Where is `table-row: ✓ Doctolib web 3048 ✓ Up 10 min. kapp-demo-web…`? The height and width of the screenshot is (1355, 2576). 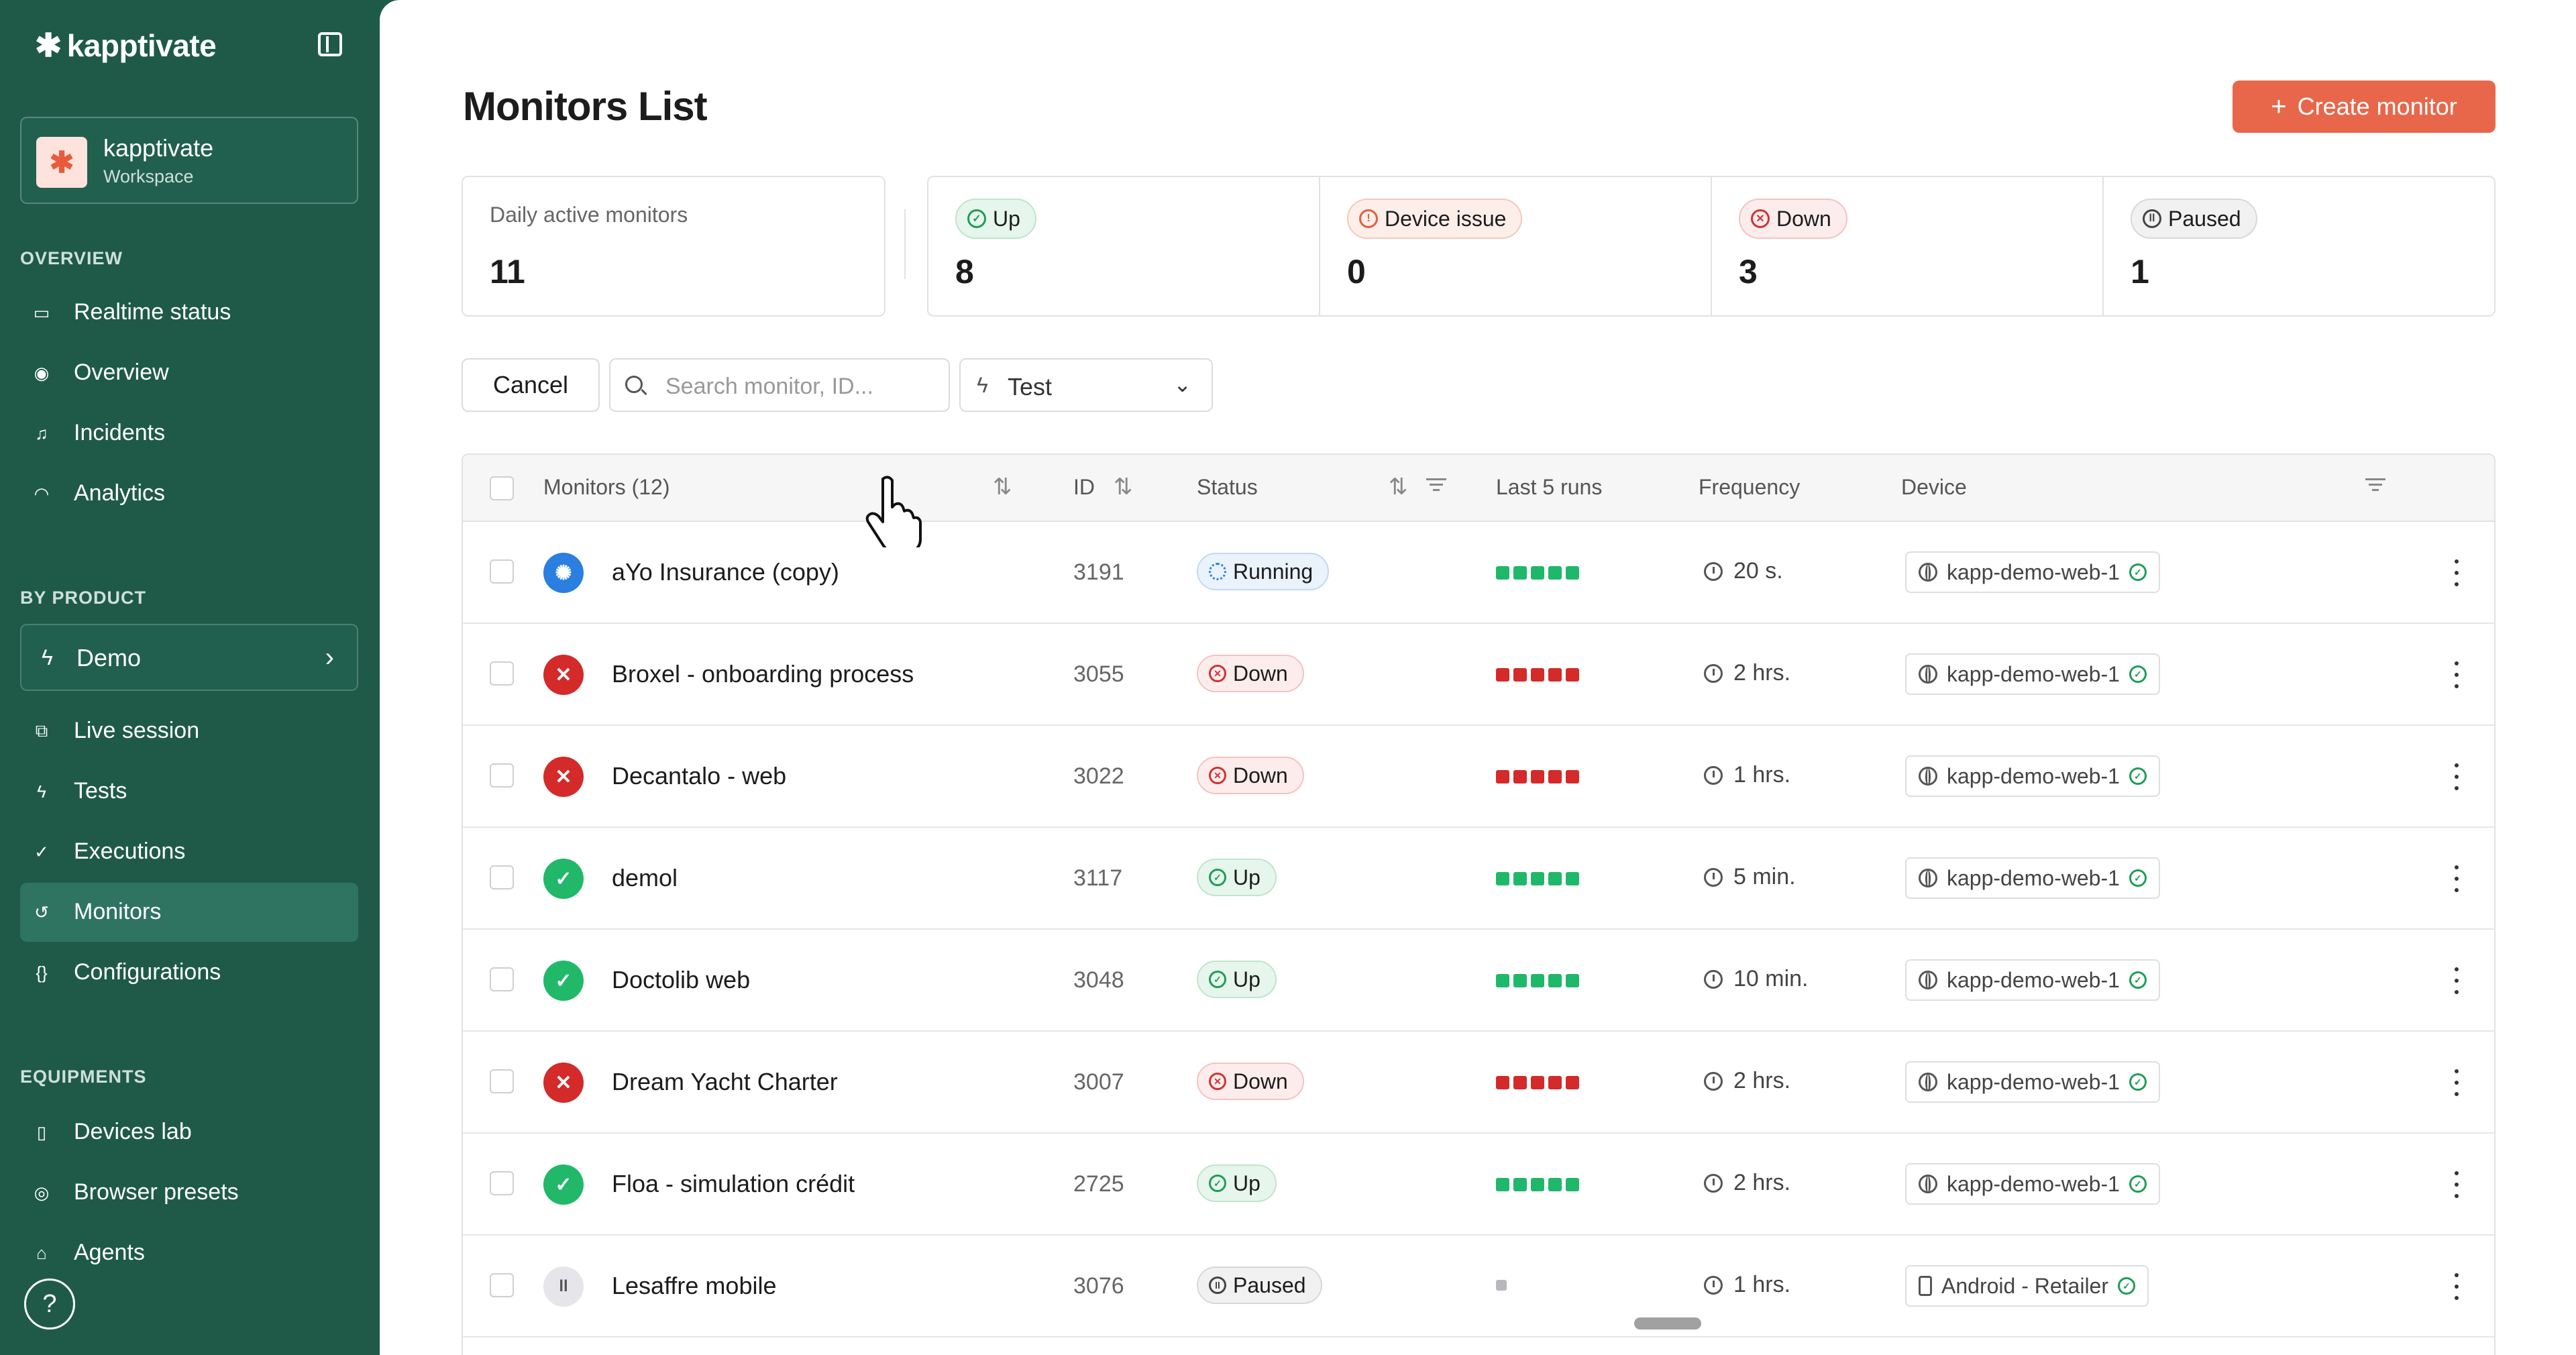 table-row: ✓ Doctolib web 3048 ✓ Up 10 min. kapp-demo-web… is located at coordinates (1478, 981).